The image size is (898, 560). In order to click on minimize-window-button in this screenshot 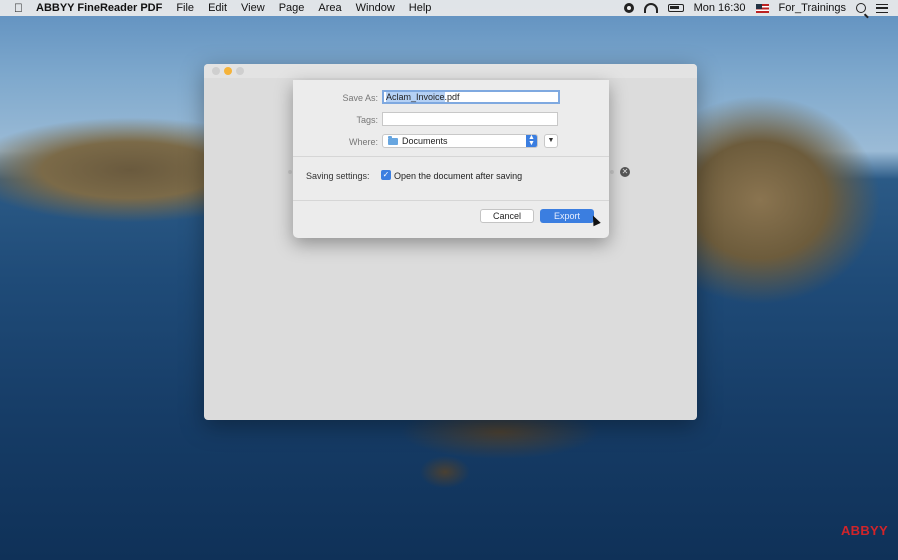, I will do `click(228, 71)`.